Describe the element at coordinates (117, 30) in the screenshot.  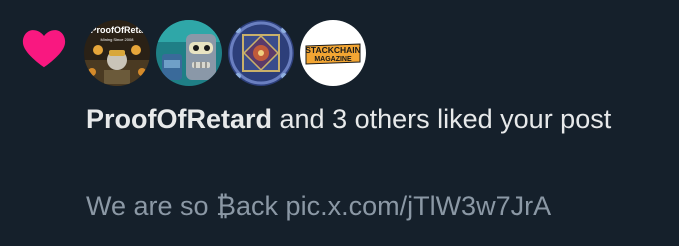
I see `avatar-image-text: ProofOfReta` at that location.